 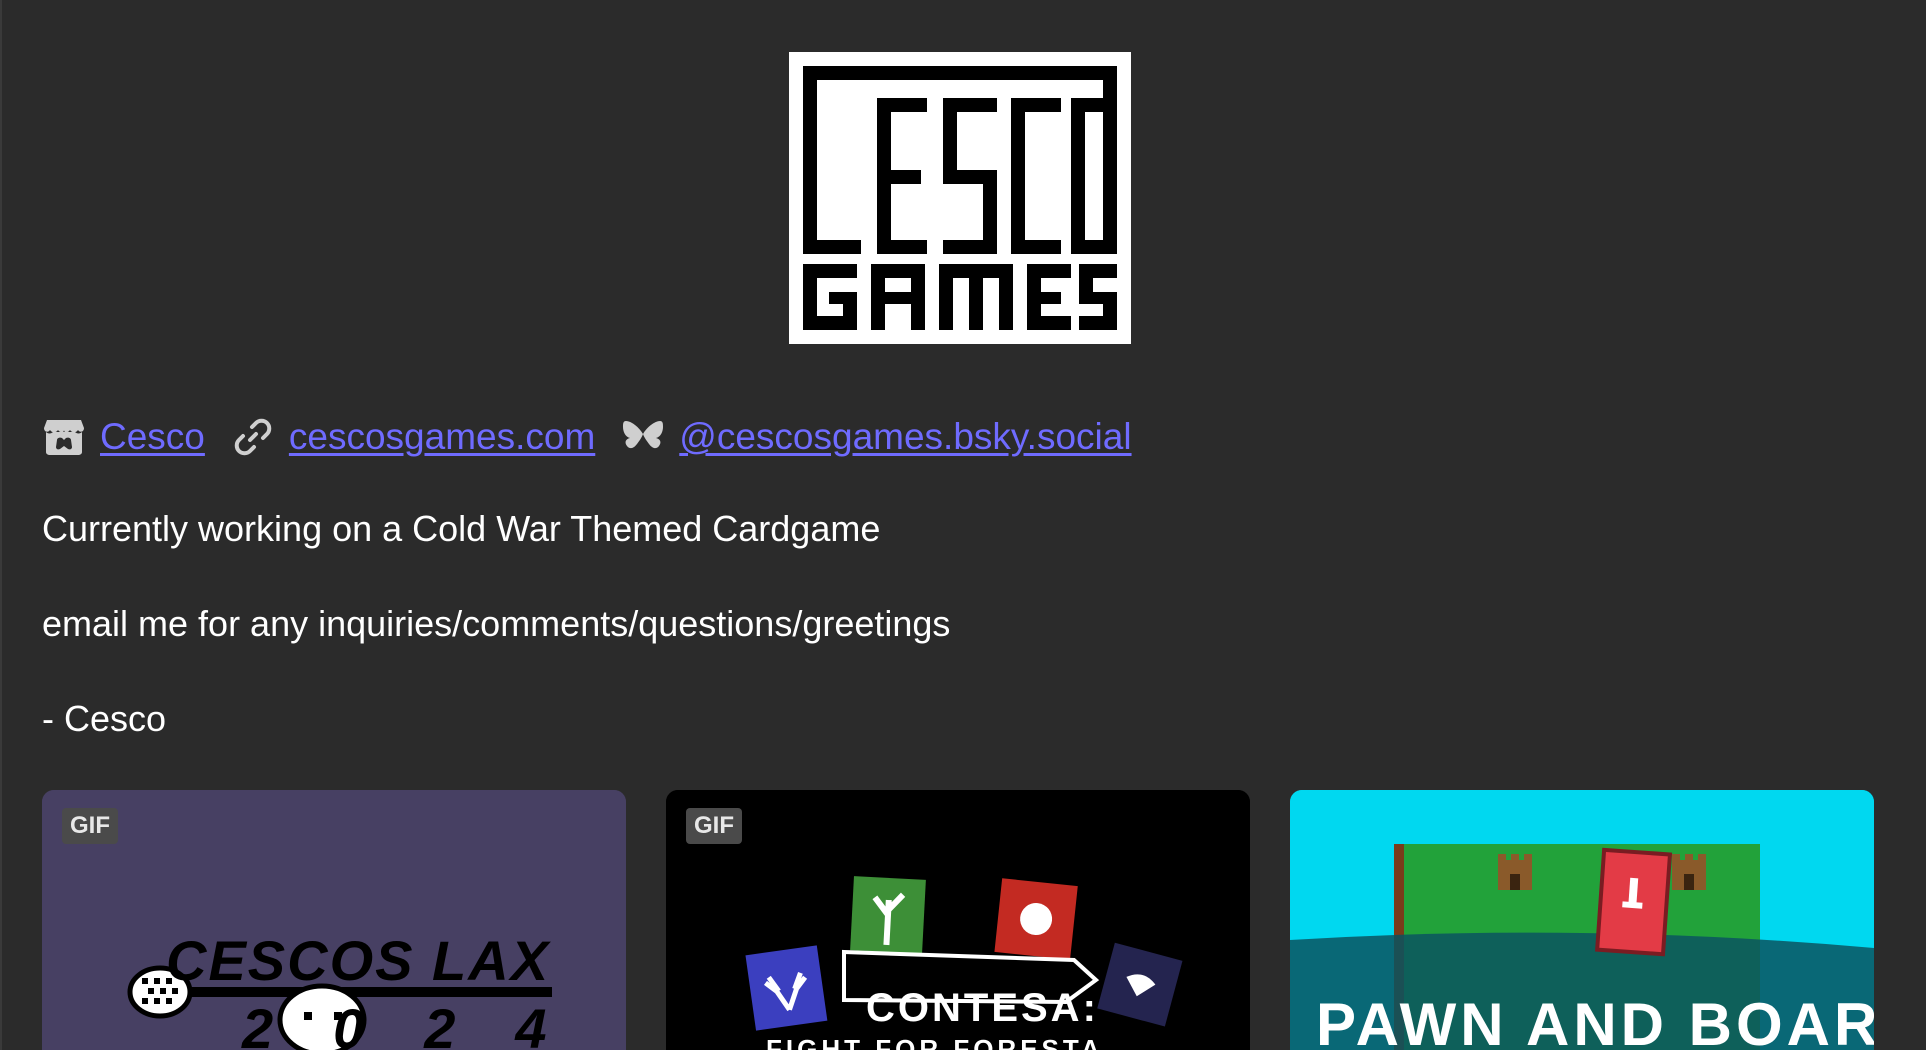 What do you see at coordinates (442, 437) in the screenshot?
I see `website-link: cescosgames.com` at bounding box center [442, 437].